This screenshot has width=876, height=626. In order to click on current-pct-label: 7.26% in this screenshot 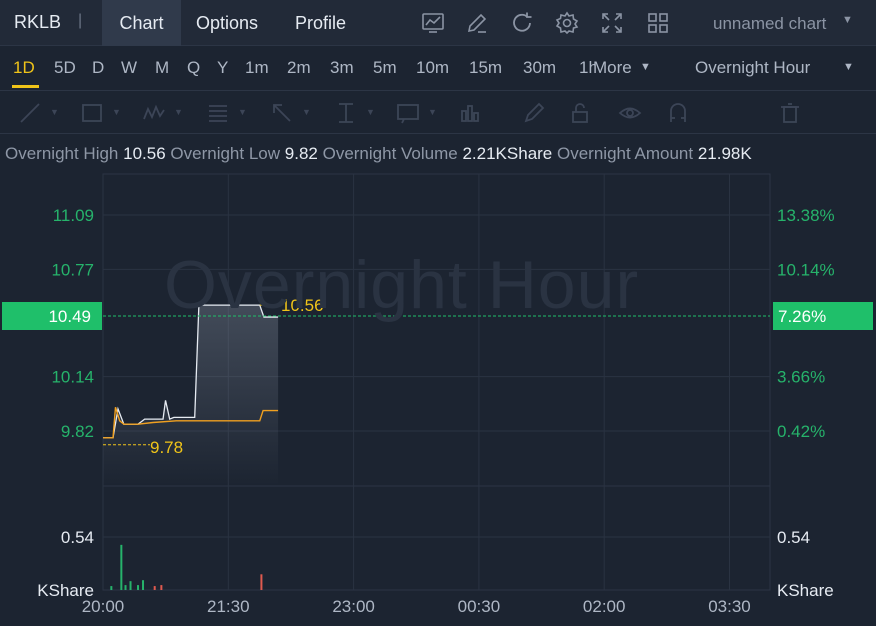, I will do `click(802, 316)`.